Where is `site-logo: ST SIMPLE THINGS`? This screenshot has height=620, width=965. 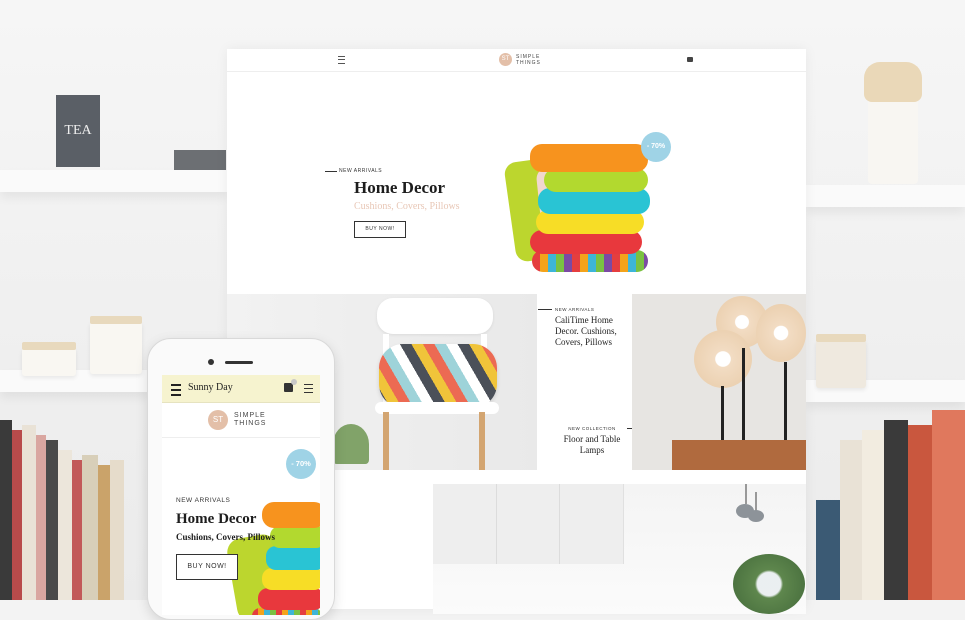
site-logo: ST SIMPLE THINGS is located at coordinates (520, 59).